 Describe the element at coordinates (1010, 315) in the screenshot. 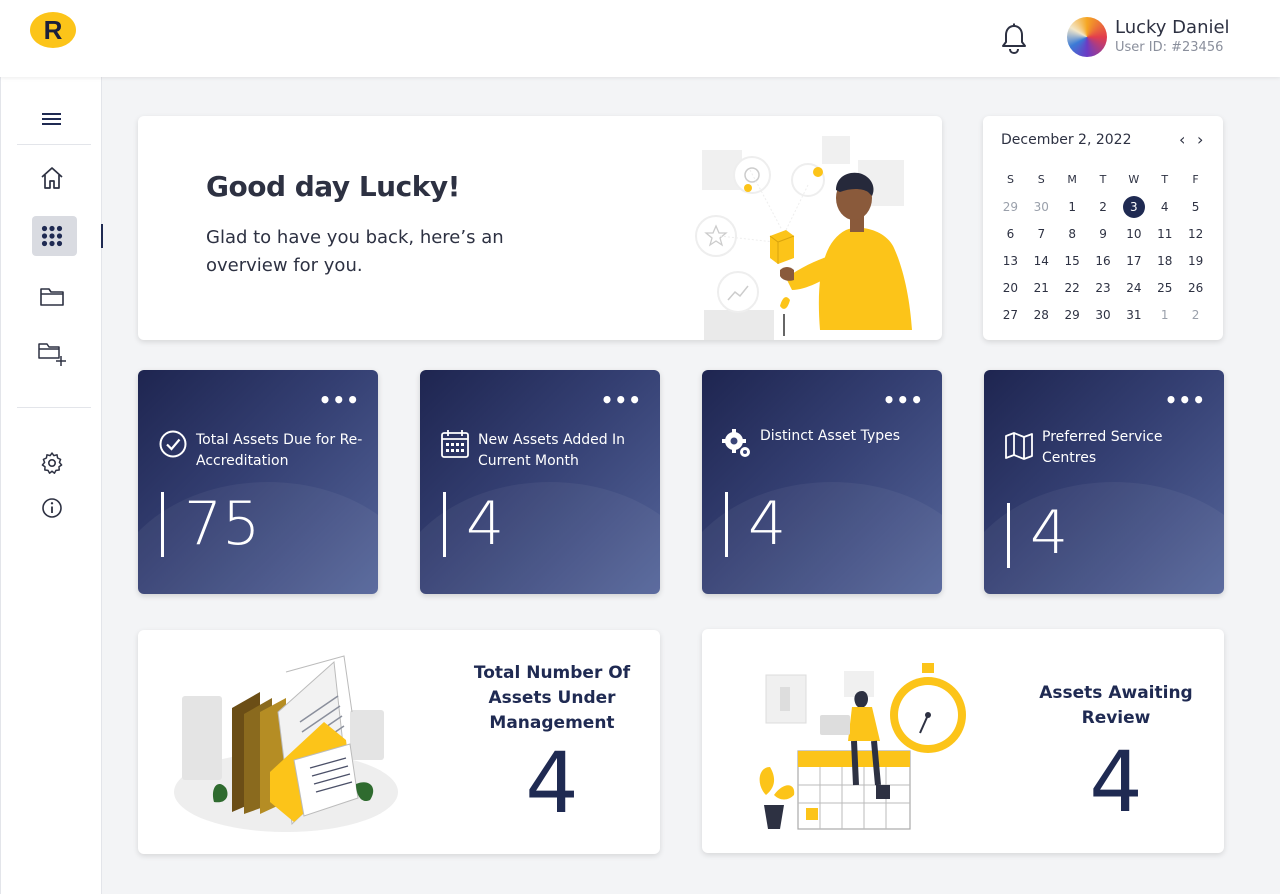

I see `calendar-day: 27` at that location.